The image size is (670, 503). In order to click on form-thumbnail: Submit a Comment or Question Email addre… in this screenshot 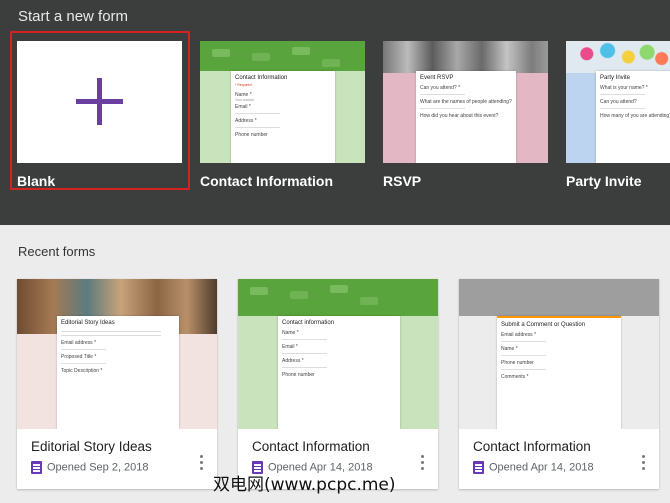, I will do `click(559, 354)`.